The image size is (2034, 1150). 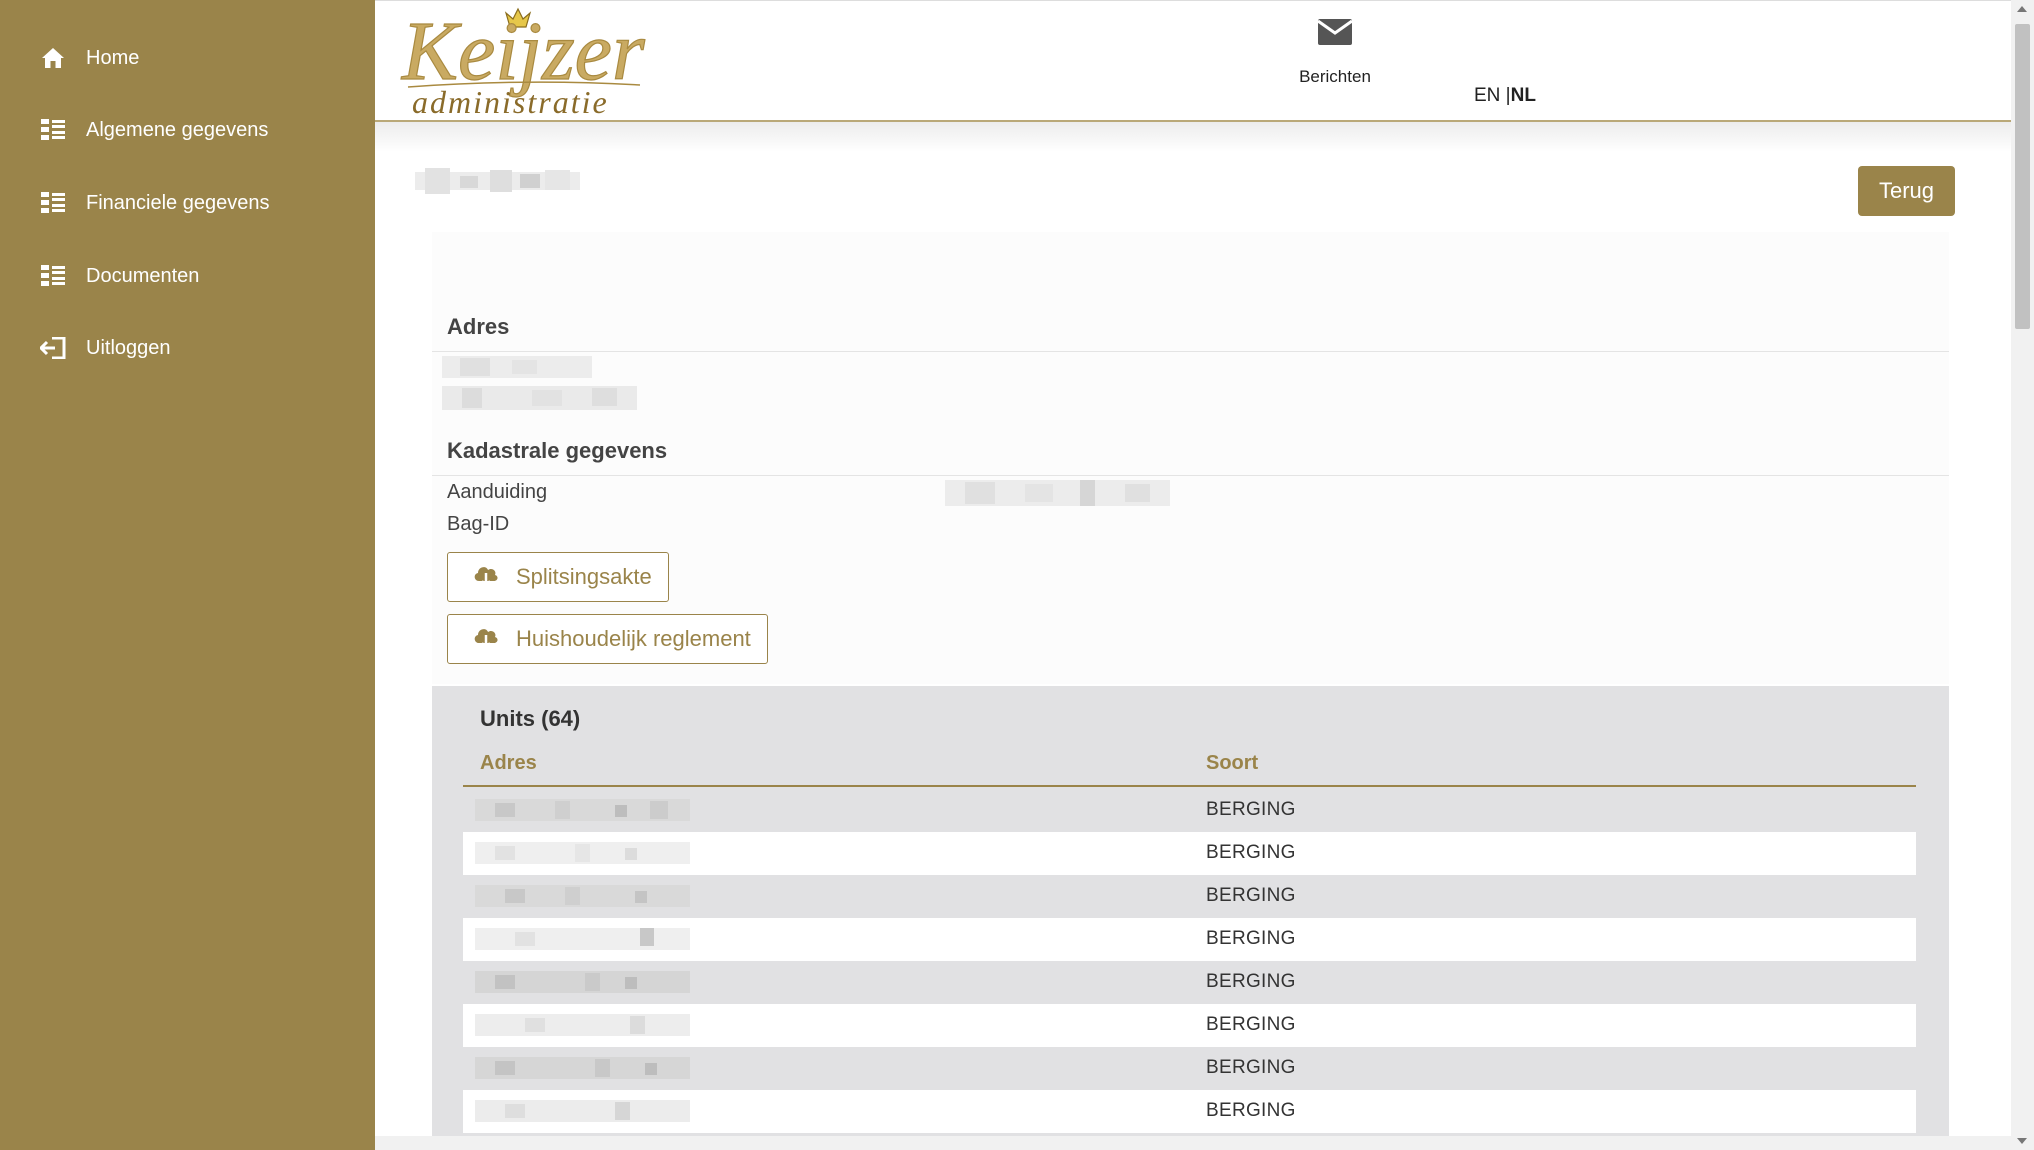 What do you see at coordinates (2022, 575) in the screenshot?
I see `vertical-scrollbar` at bounding box center [2022, 575].